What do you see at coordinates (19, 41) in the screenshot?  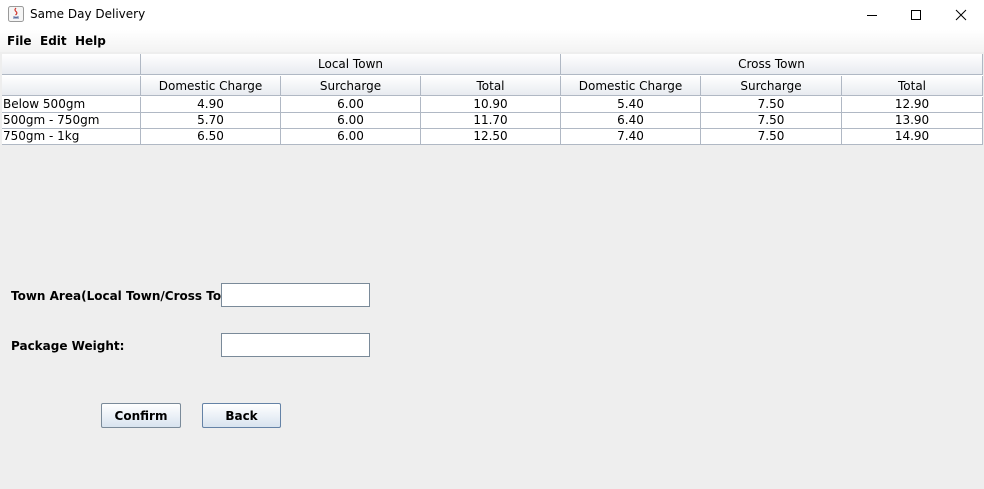 I see `menu-file: File` at bounding box center [19, 41].